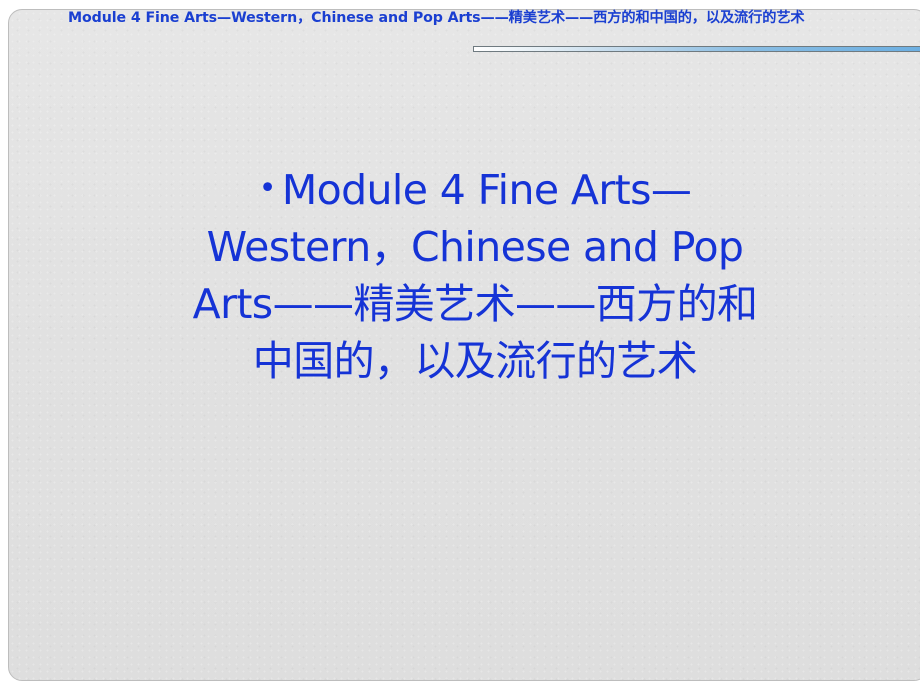 The image size is (920, 690). Describe the element at coordinates (475, 247) in the screenshot. I see `main-title-line-2: Western，Chinese and Pop` at that location.